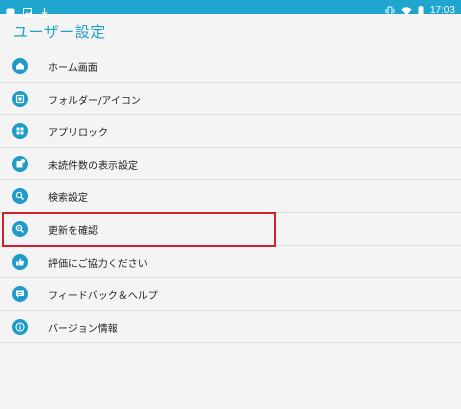 The image size is (461, 409). Describe the element at coordinates (83, 329) in the screenshot. I see `settings-item-label: バージョン情報` at that location.